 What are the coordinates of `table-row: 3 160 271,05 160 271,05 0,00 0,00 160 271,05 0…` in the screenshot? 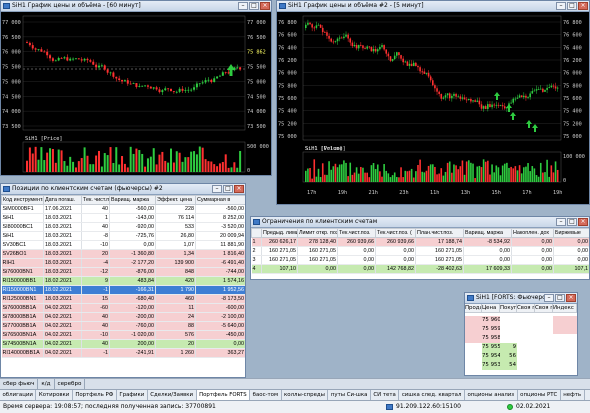 It's located at (420, 260).